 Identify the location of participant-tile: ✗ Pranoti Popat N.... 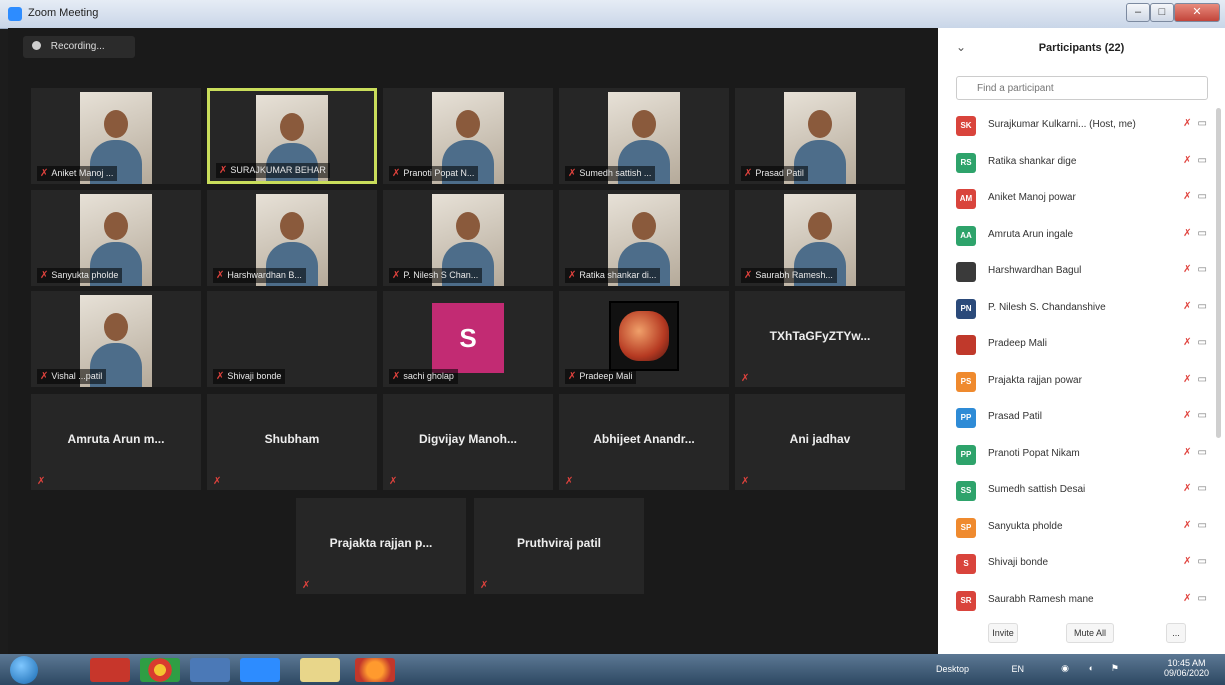
(468, 136).